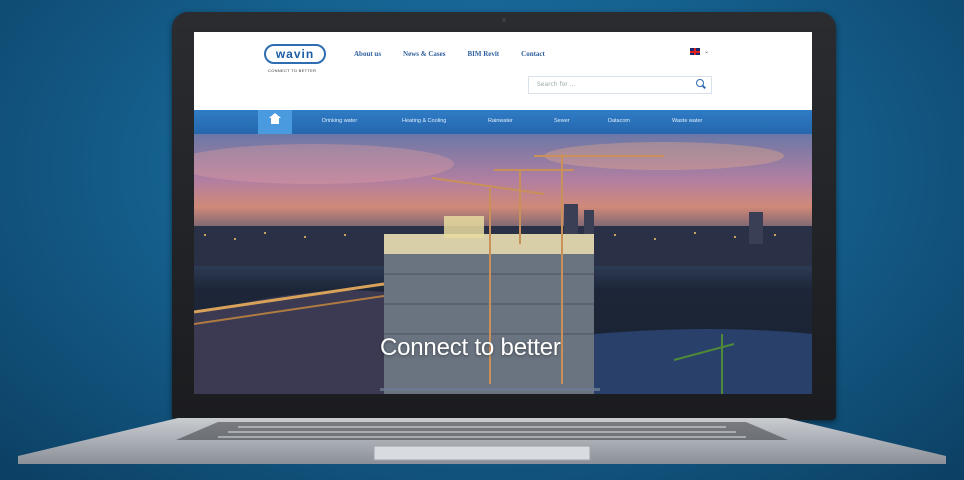 This screenshot has height=480, width=964. Describe the element at coordinates (339, 121) in the screenshot. I see `nav-drinking-water: Drinking water` at that location.